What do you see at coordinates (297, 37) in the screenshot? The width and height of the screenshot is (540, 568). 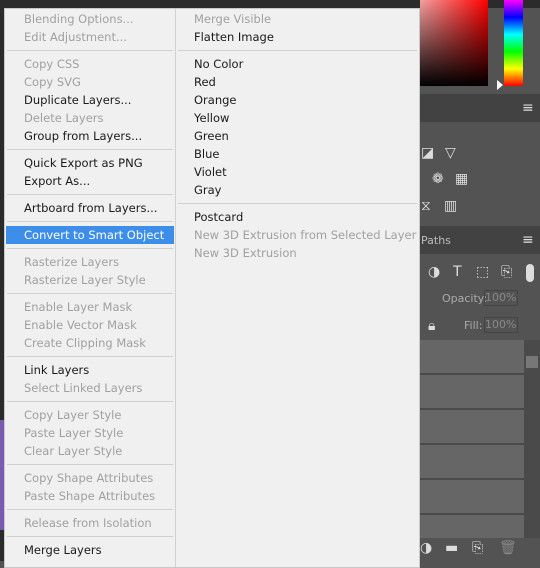 I see `menu-item-flatten-image: Flatten Image` at bounding box center [297, 37].